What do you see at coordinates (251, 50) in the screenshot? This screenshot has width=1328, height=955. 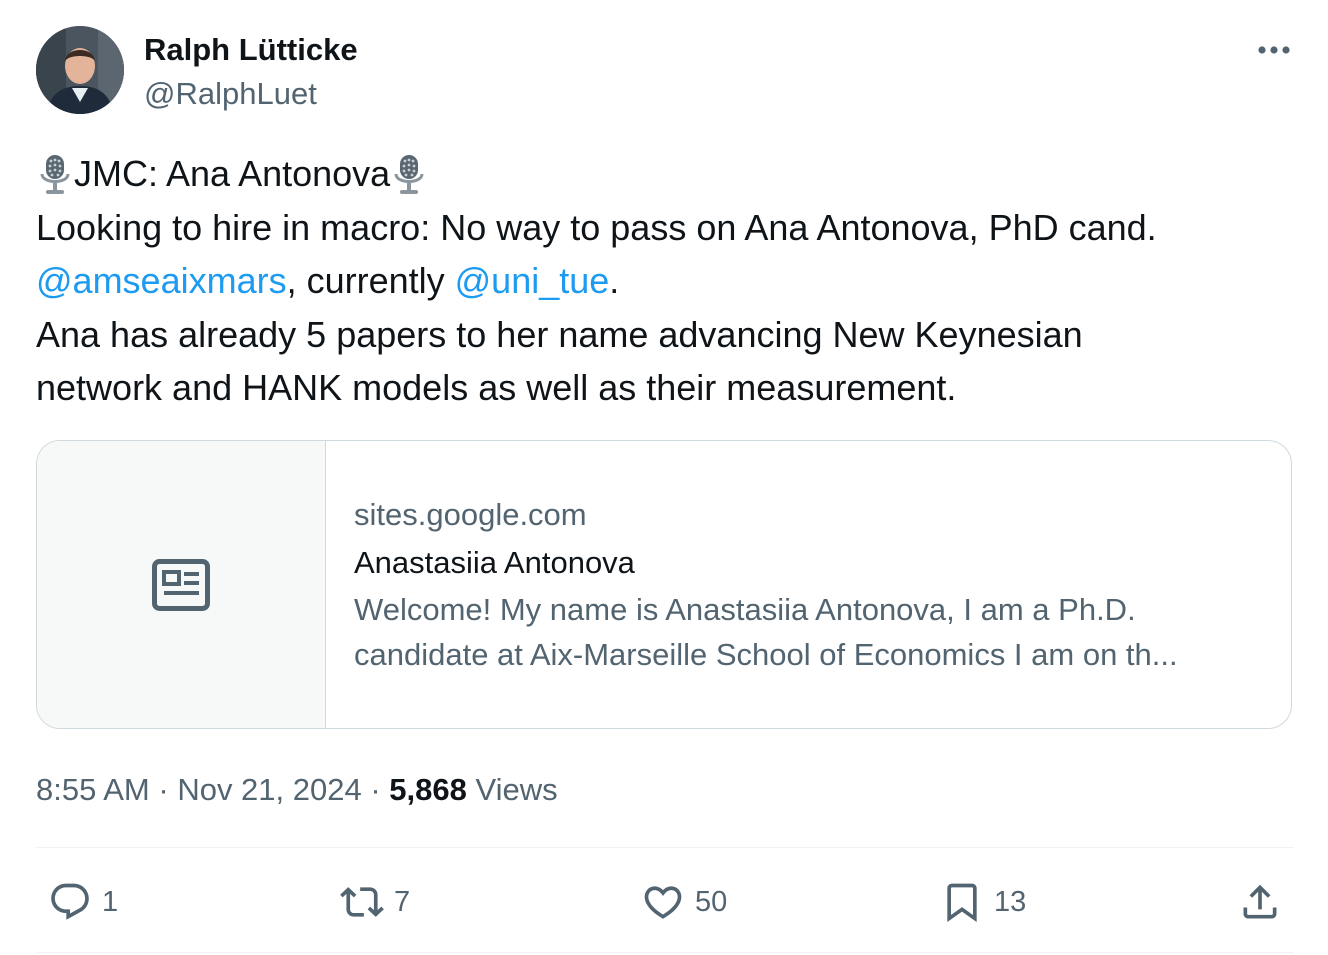 I see `author-name: Ralph Lütticke` at bounding box center [251, 50].